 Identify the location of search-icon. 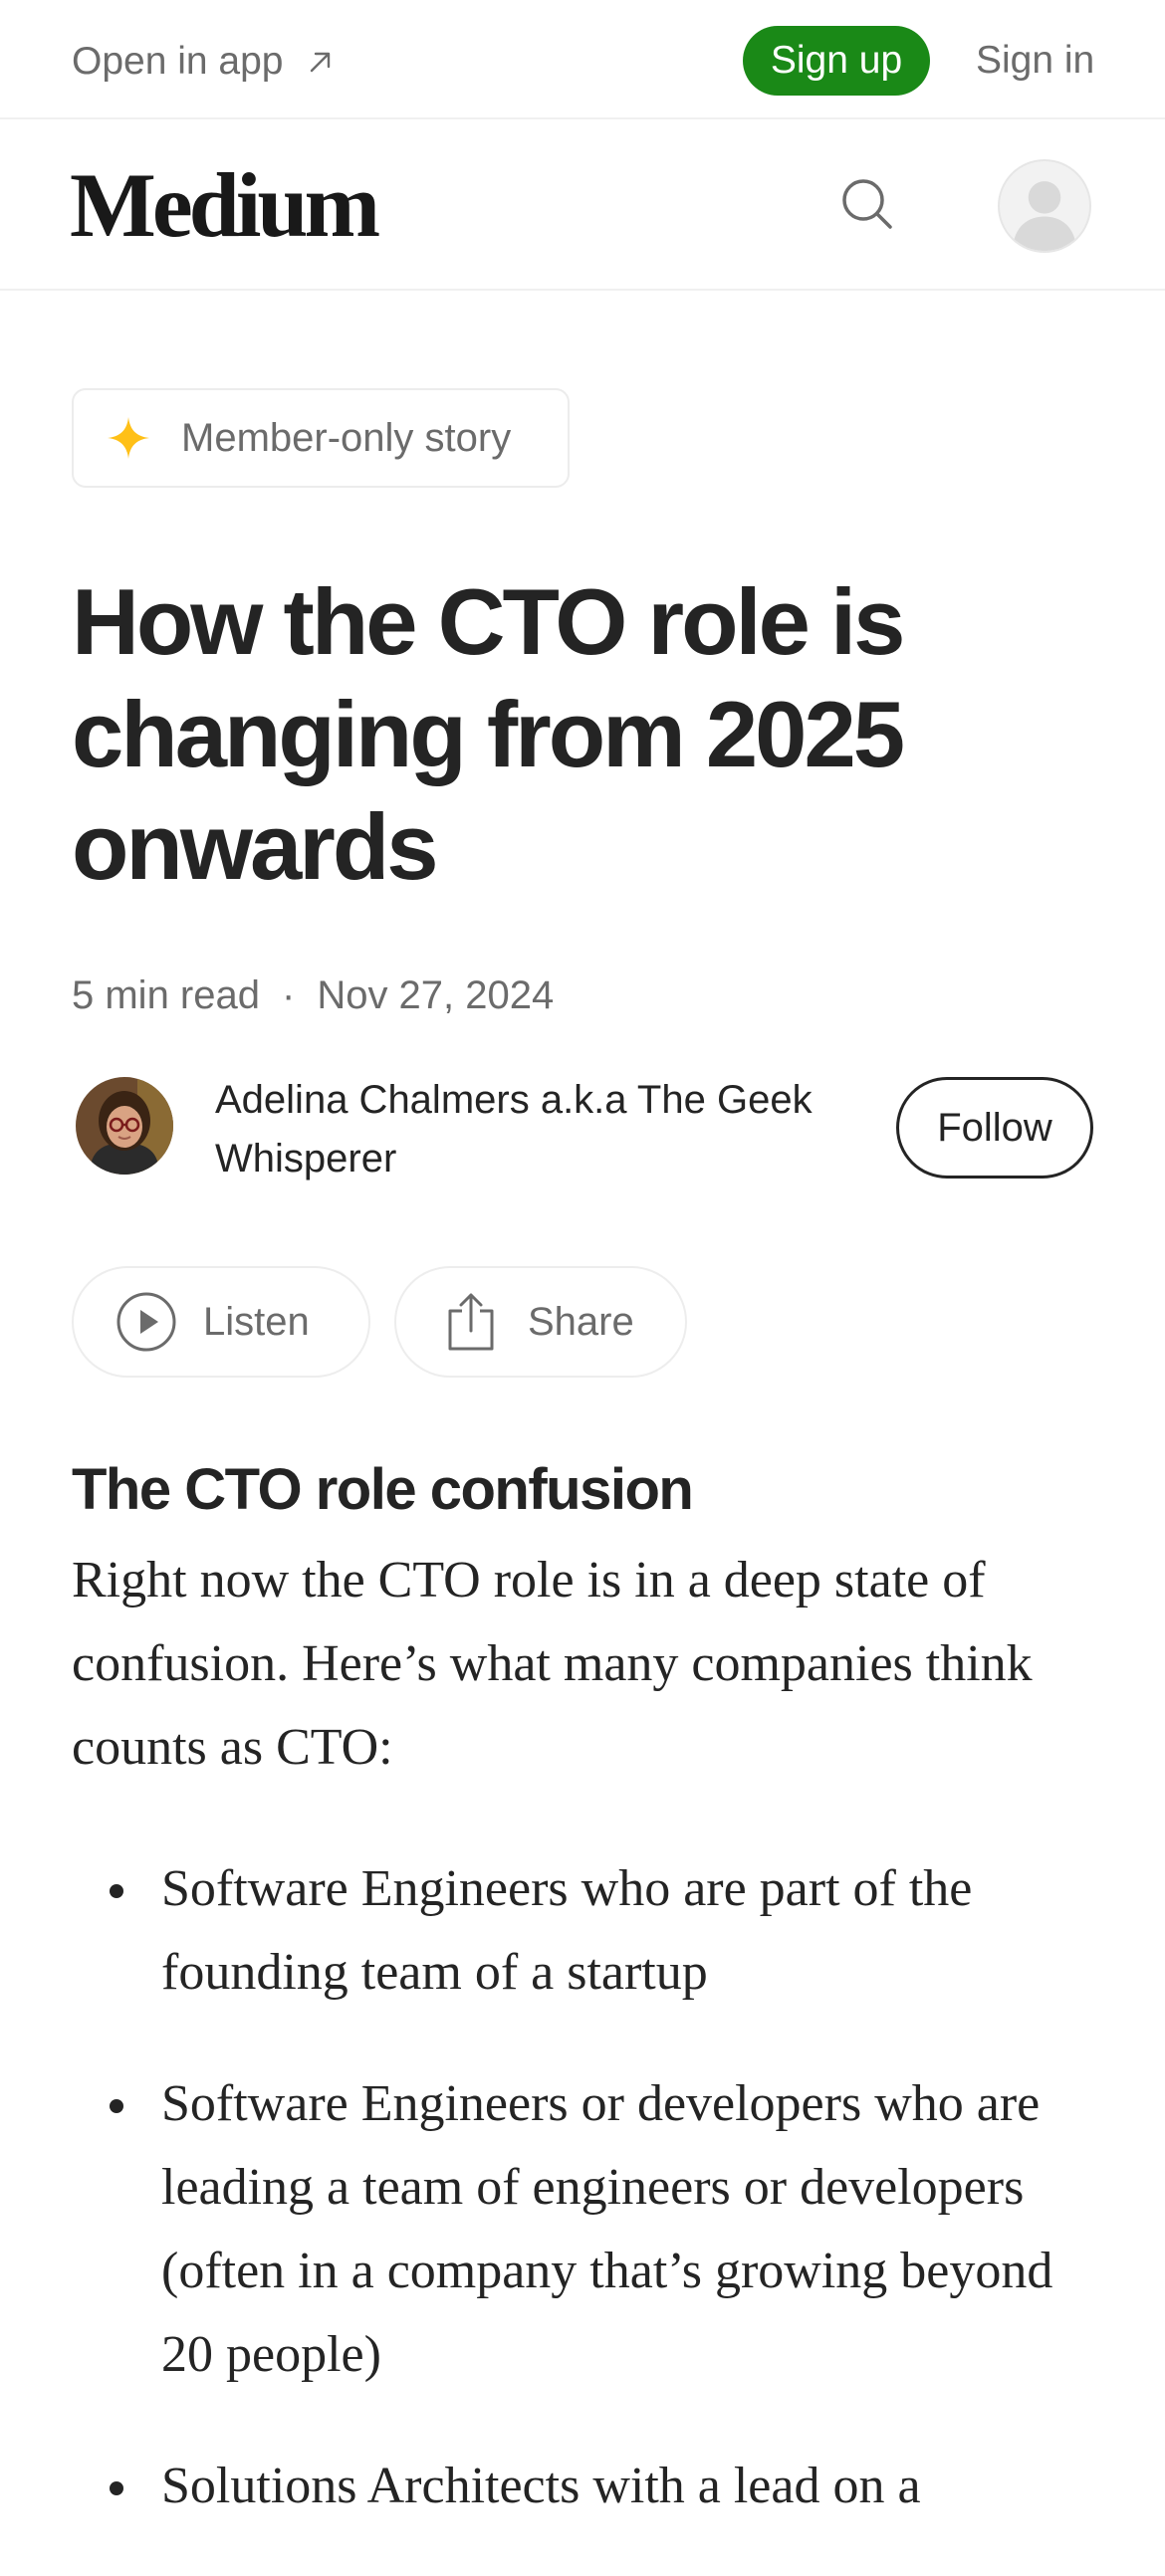
(867, 204).